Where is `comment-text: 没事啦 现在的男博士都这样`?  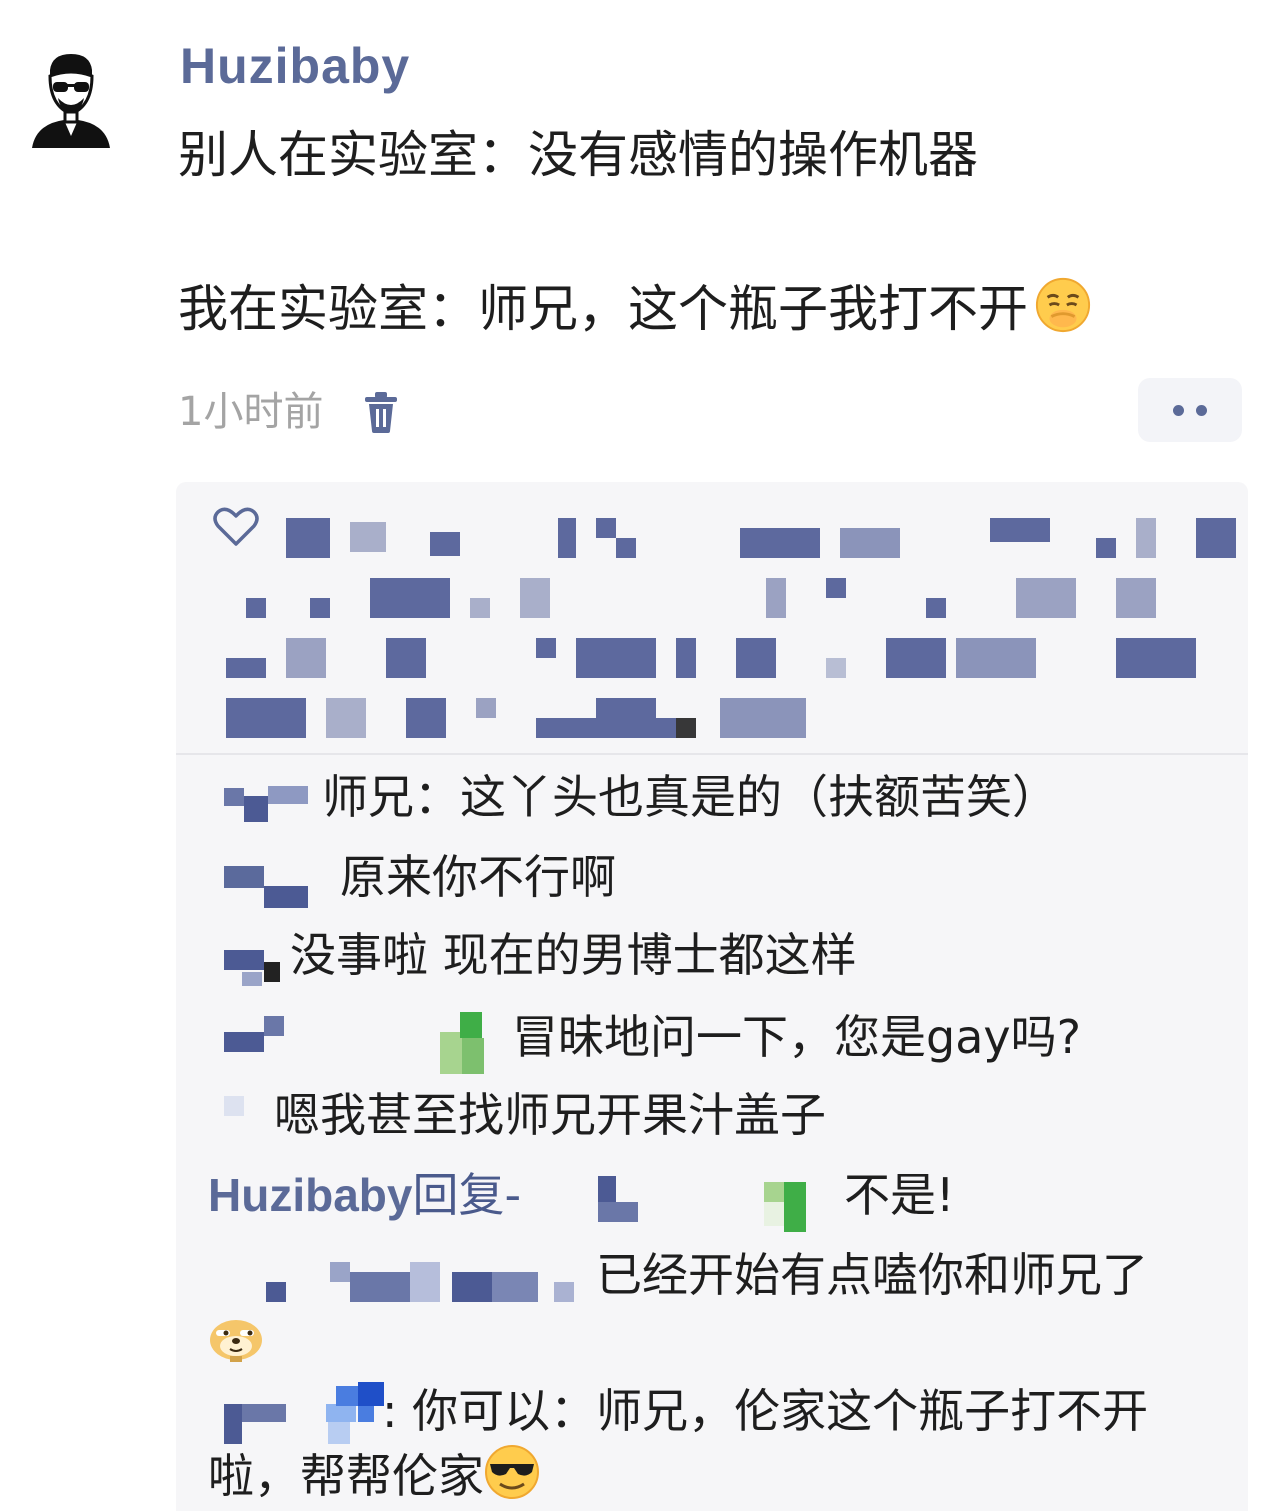
comment-text: 没事啦 现在的男博士都这样 is located at coordinates (573, 955).